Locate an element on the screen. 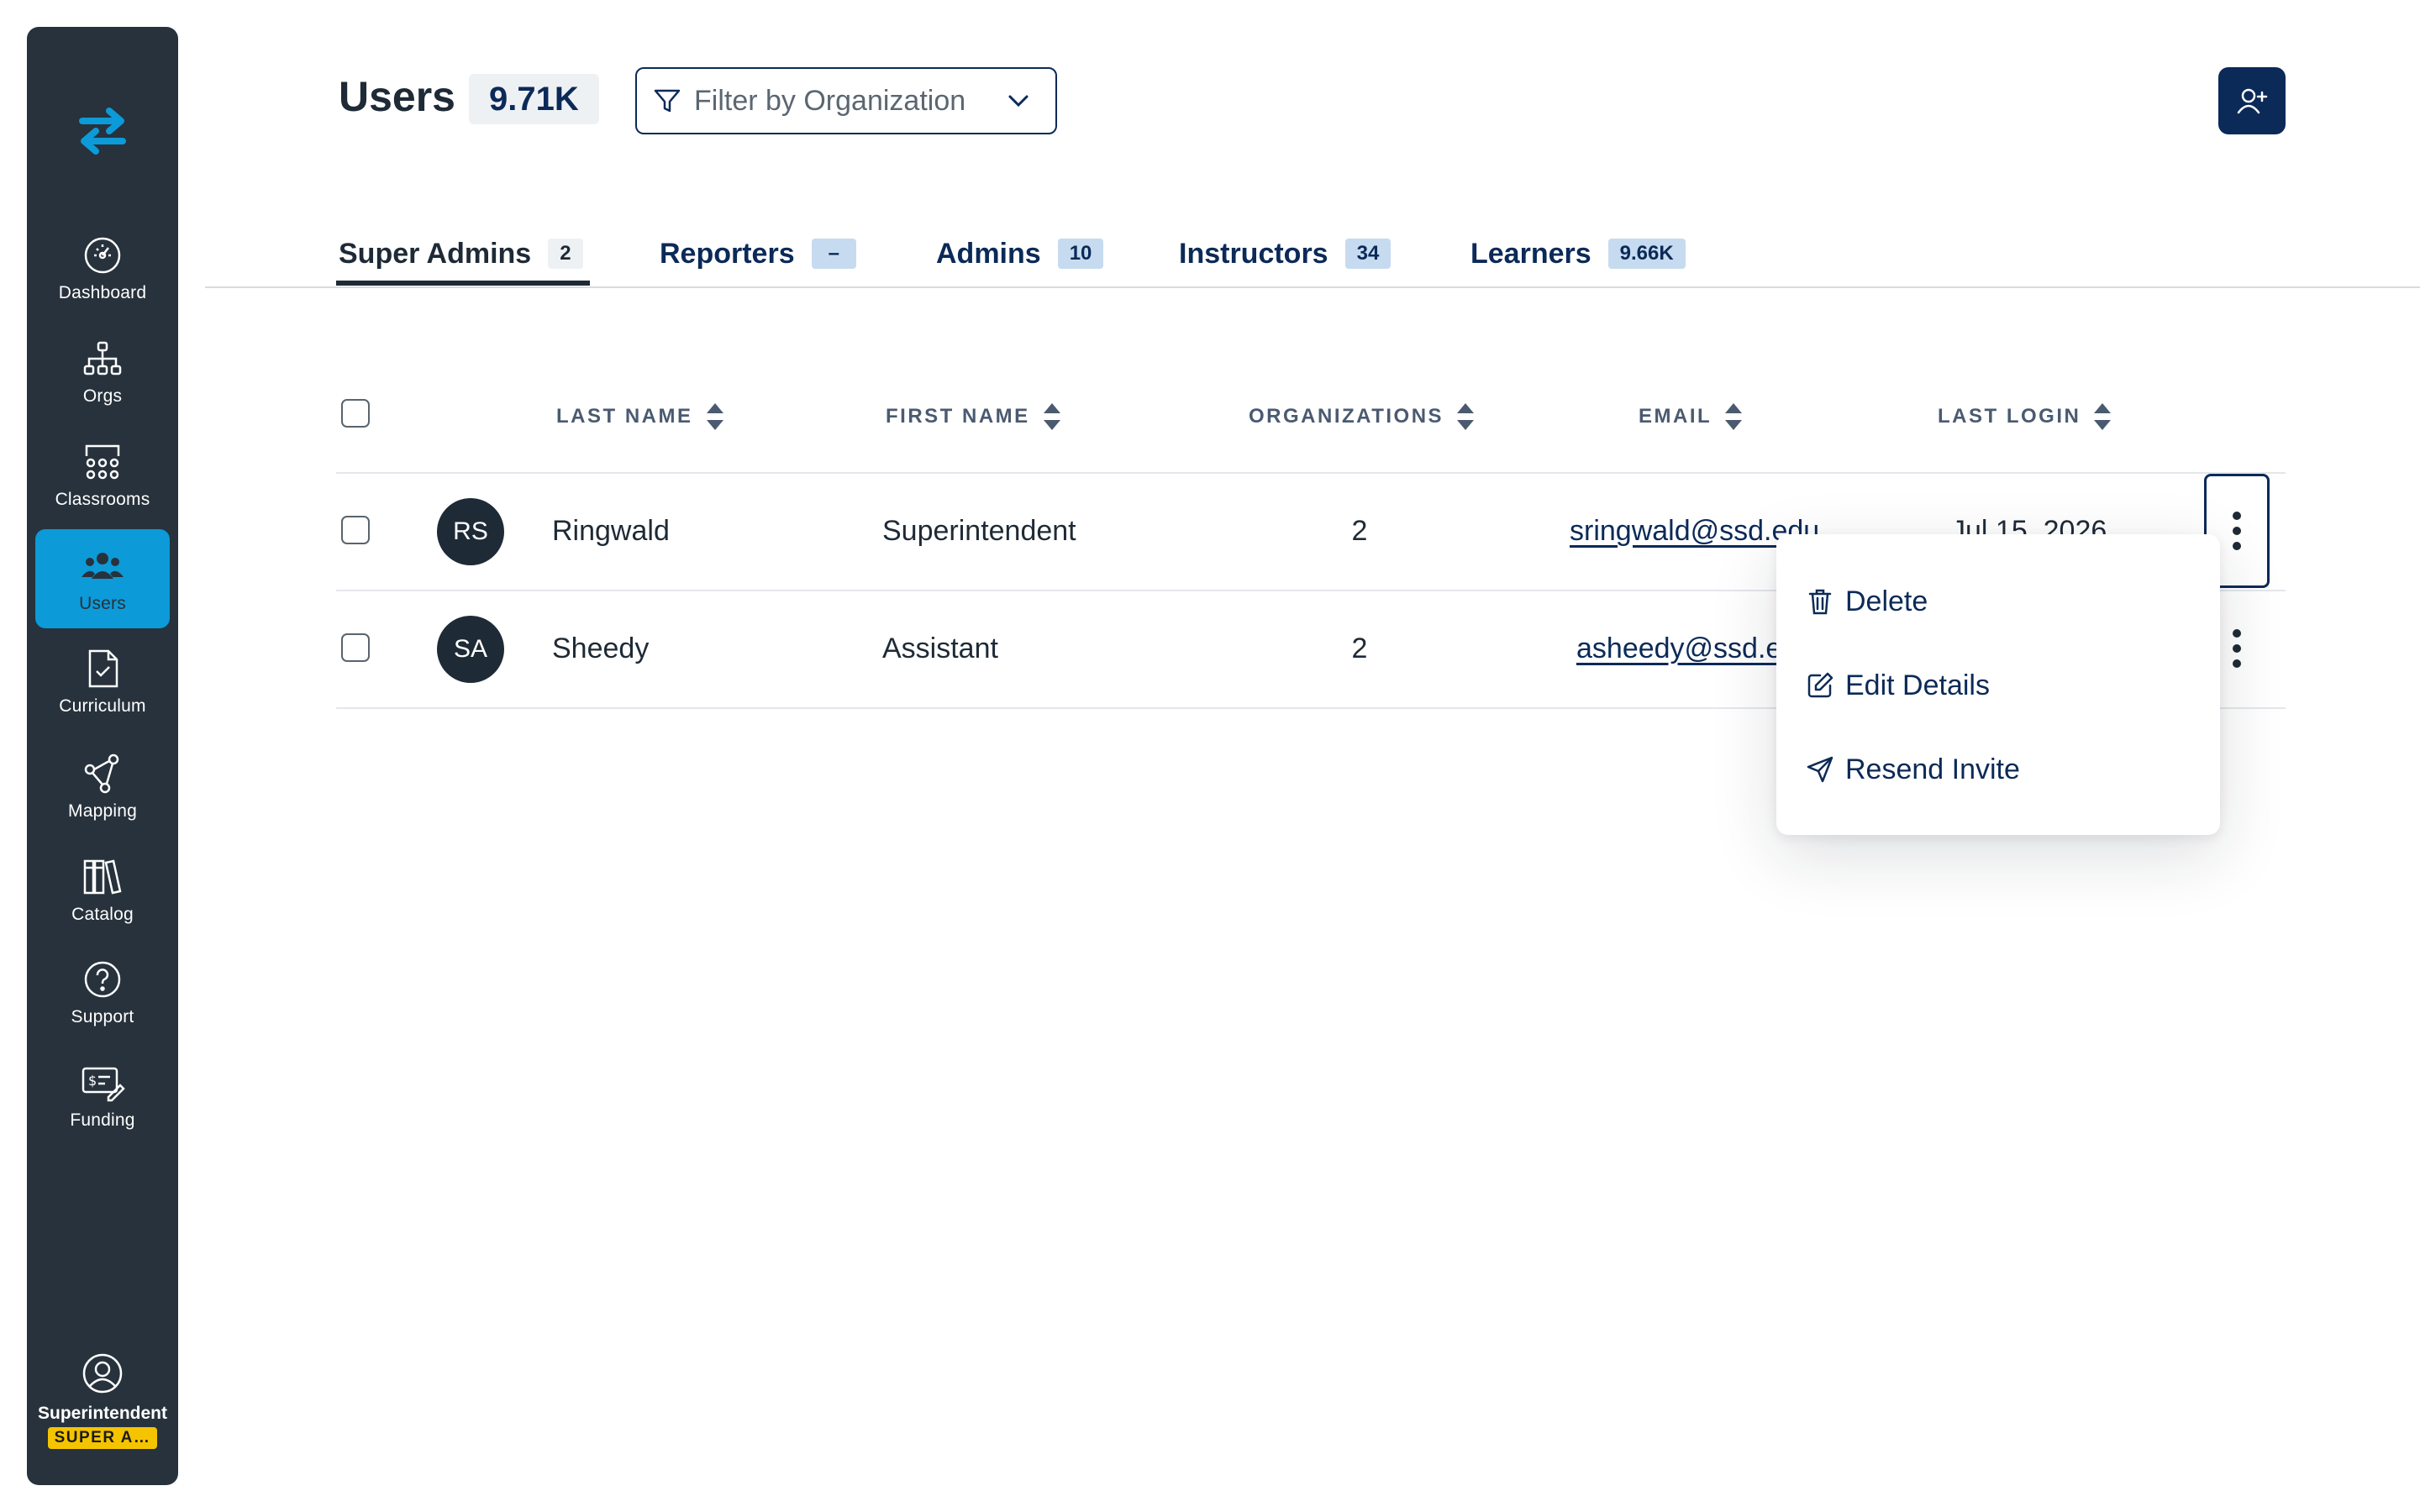 The height and width of the screenshot is (1512, 2420). last-name-cell: Sheedy is located at coordinates (601, 648).